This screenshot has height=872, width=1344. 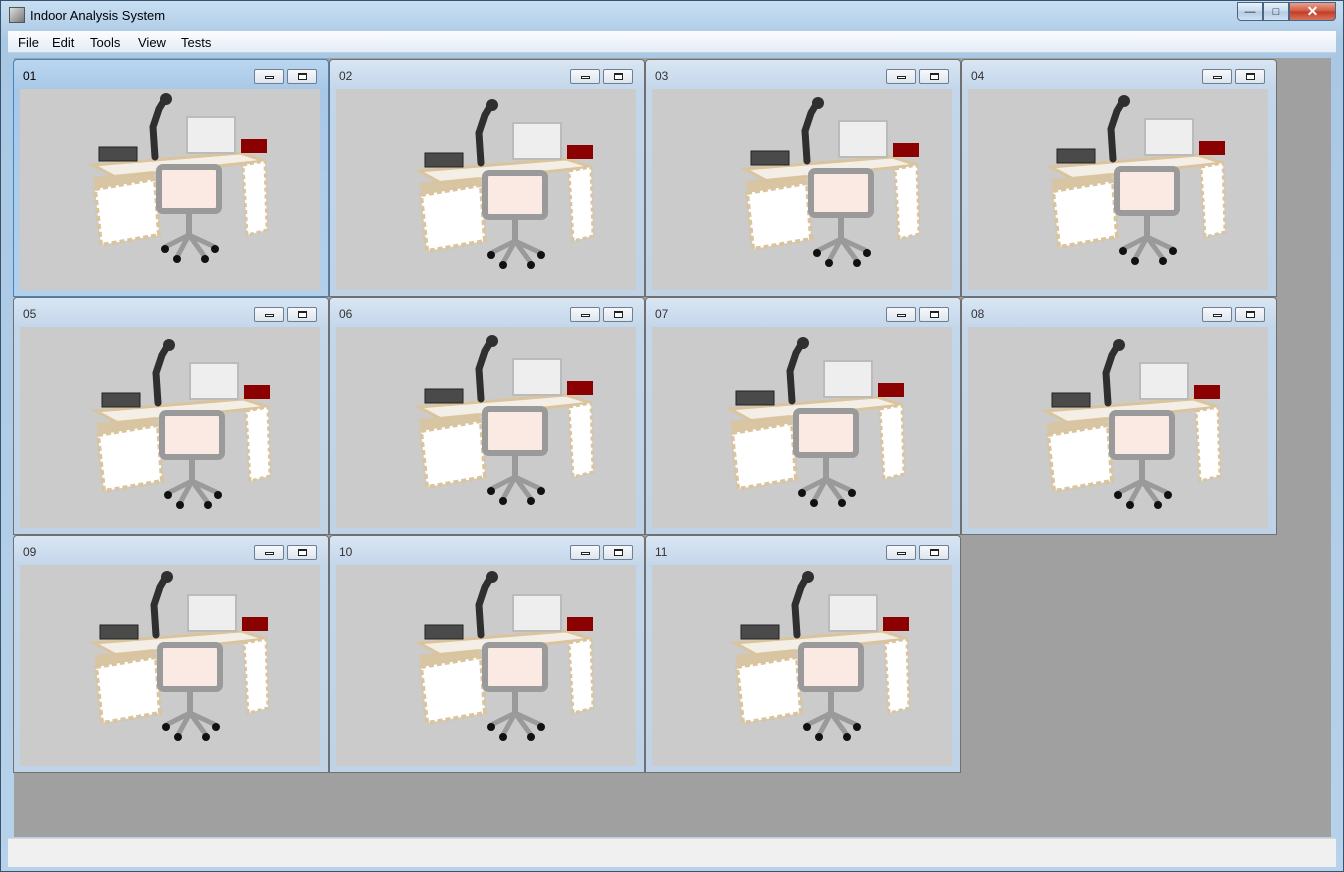 I want to click on window-minimize-button: —, so click(x=1250, y=11).